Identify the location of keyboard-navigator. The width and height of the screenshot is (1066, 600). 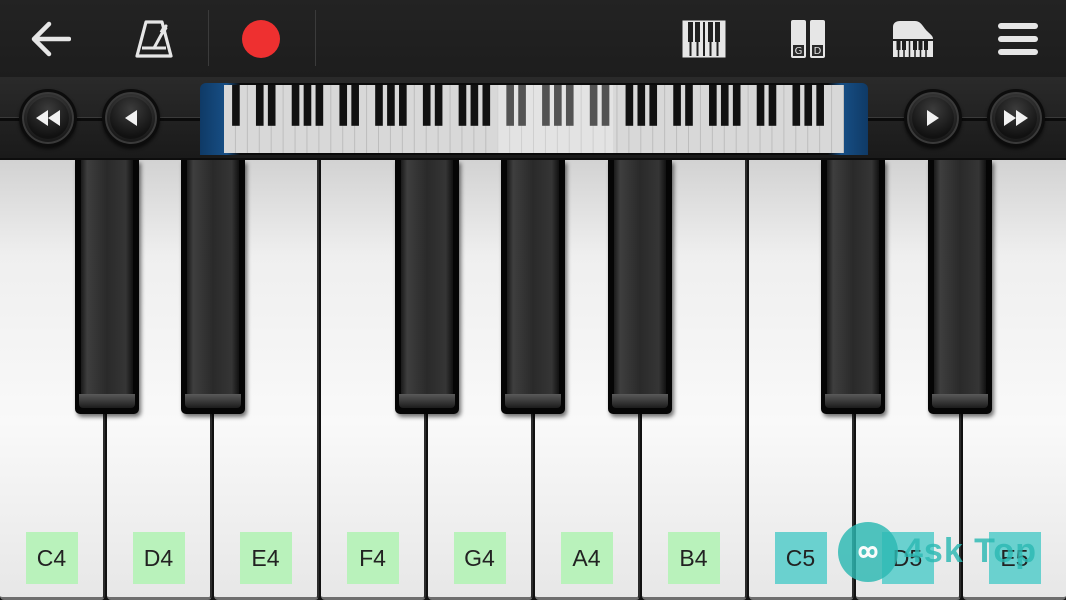
(533, 118).